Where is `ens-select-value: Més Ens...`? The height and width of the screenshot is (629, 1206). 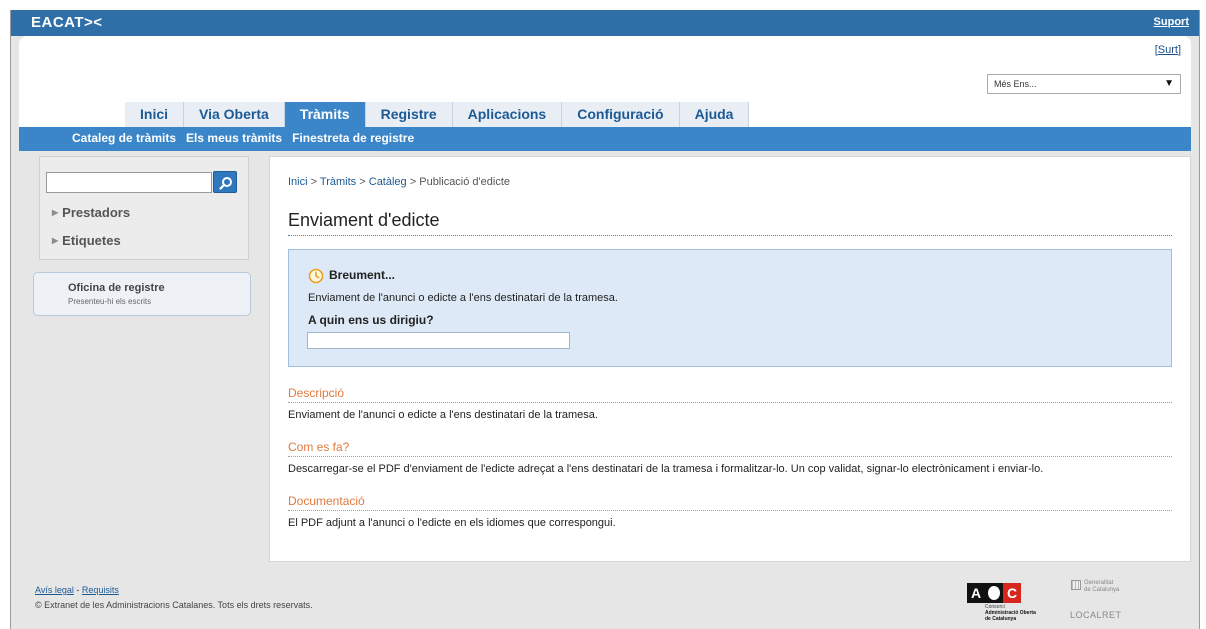
ens-select-value: Més Ens... is located at coordinates (1015, 84).